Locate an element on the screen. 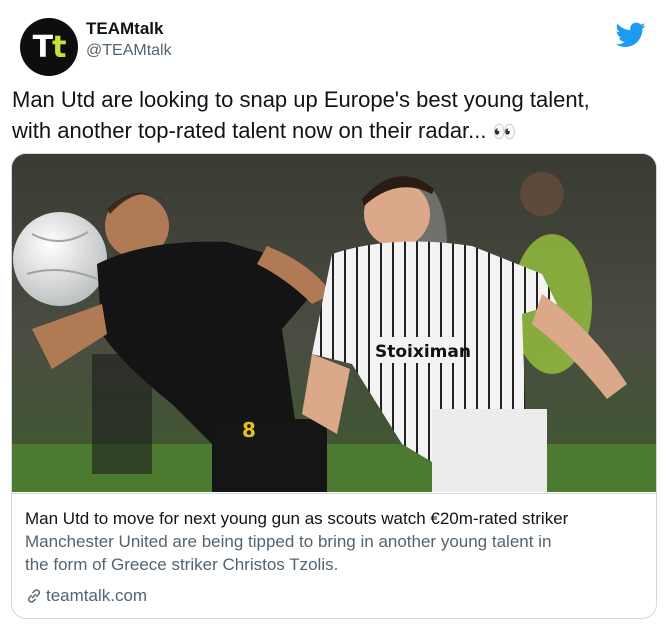 This screenshot has width=666, height=626. eyes-emoji-icon: 👀 is located at coordinates (505, 132).